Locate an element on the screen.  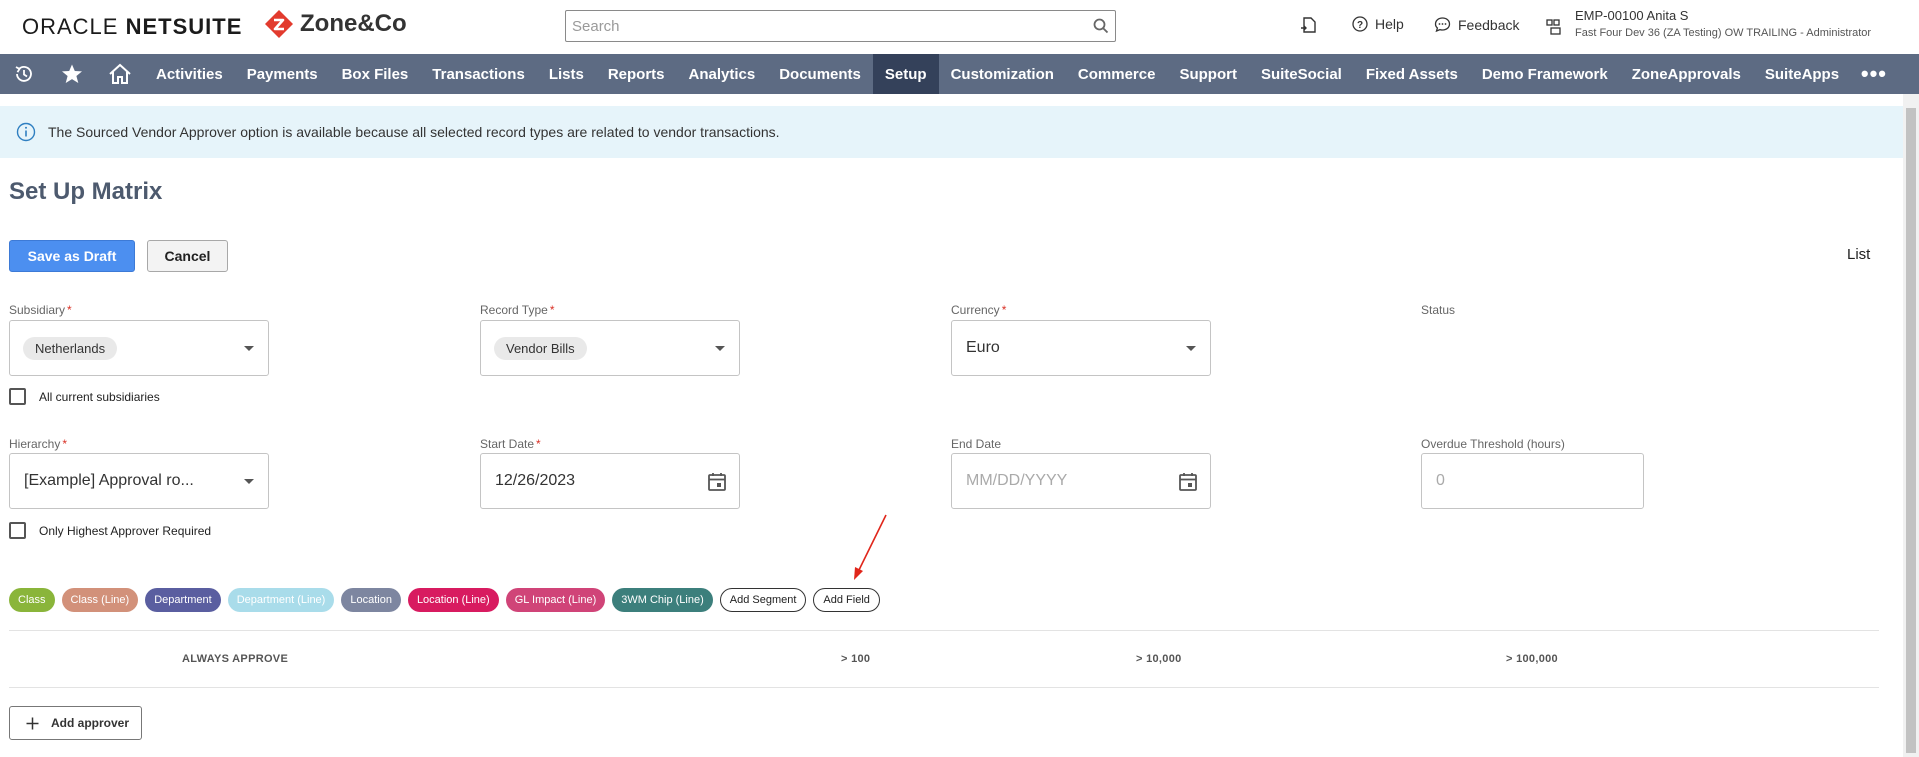
nav-suiteapps: SuiteApps is located at coordinates (1802, 74).